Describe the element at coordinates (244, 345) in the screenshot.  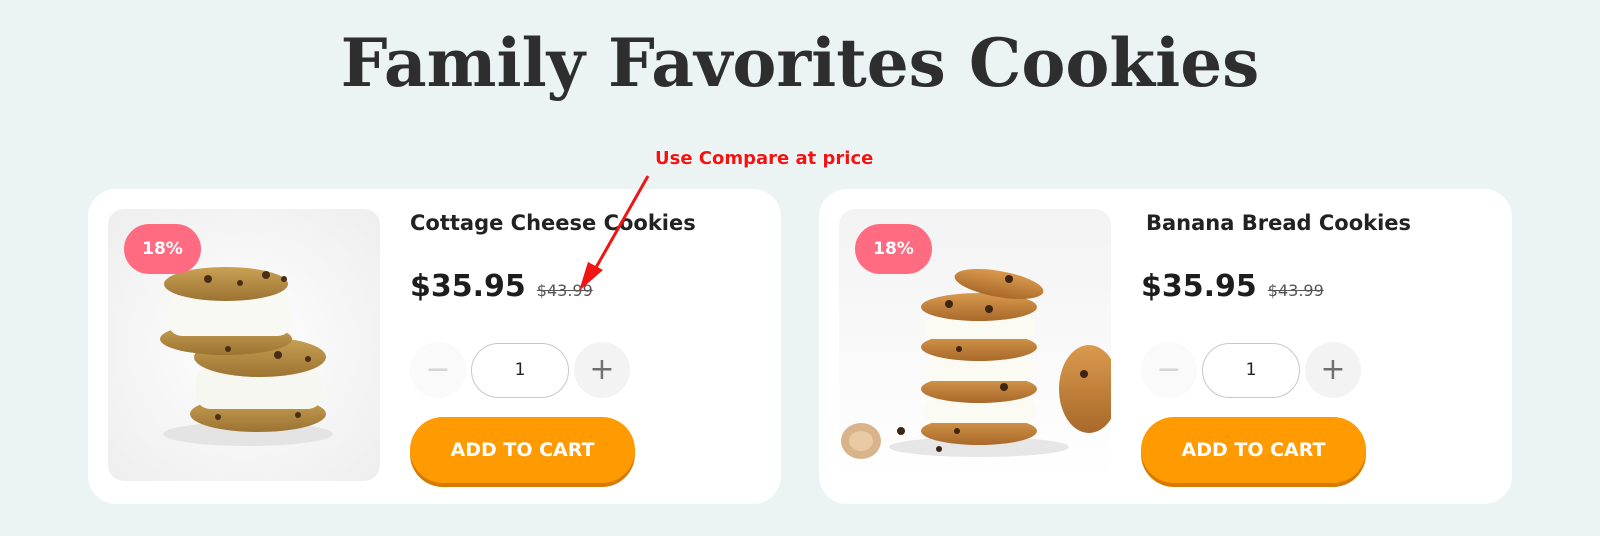
I see `product-image-cottage-cheese: 18%` at that location.